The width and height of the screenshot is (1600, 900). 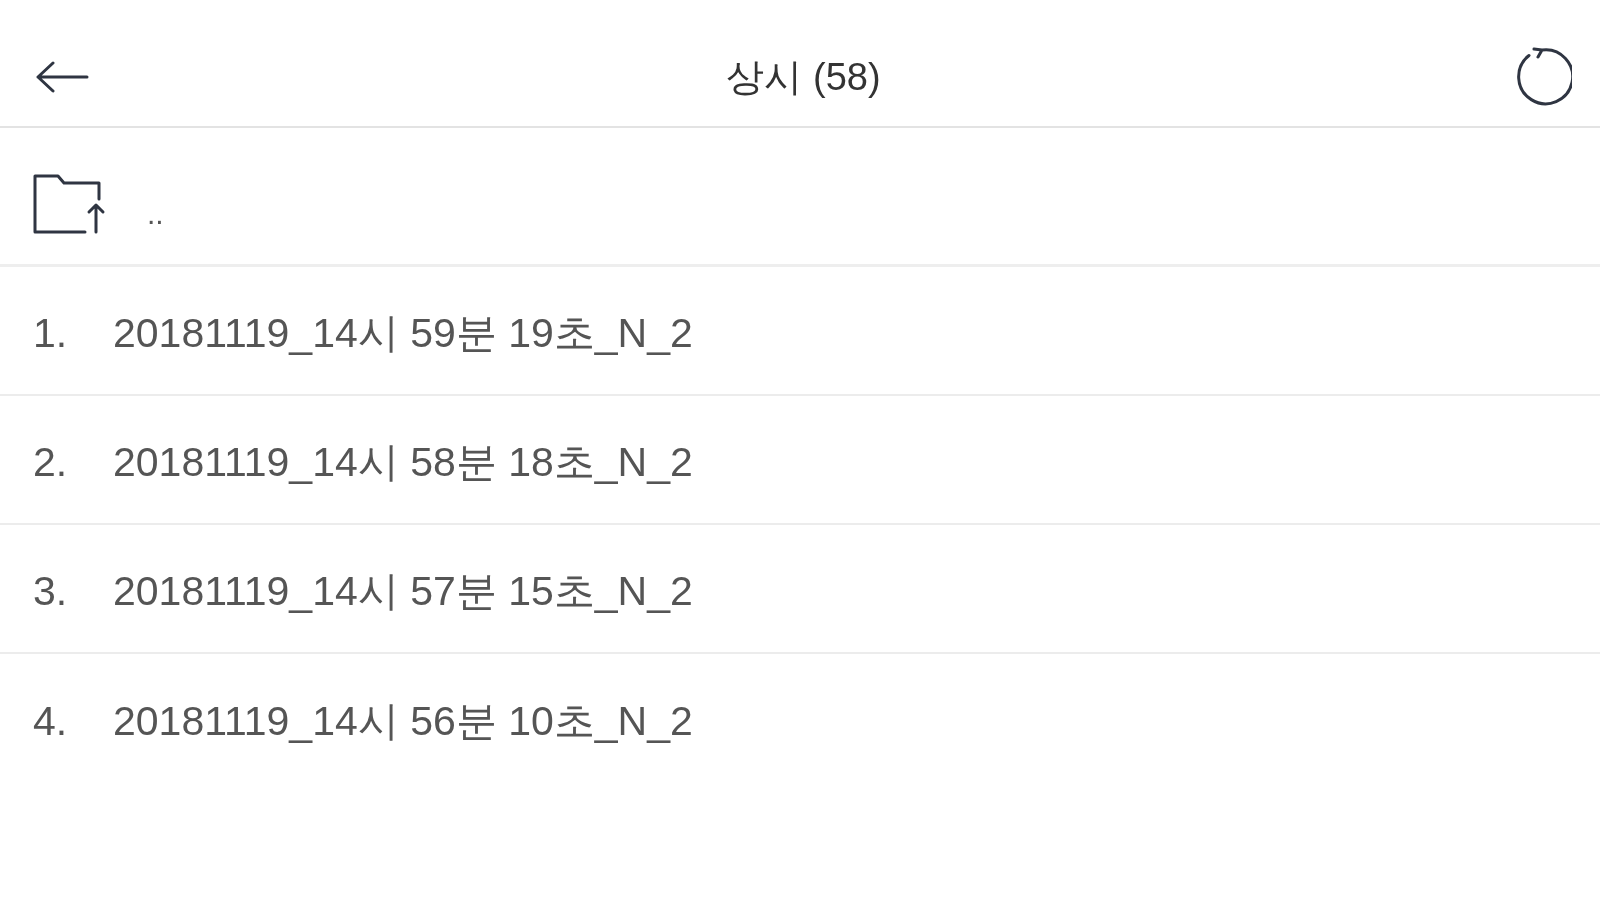 What do you see at coordinates (403, 462) in the screenshot?
I see `file-name: 20181119_14시 58분 18초_N_2` at bounding box center [403, 462].